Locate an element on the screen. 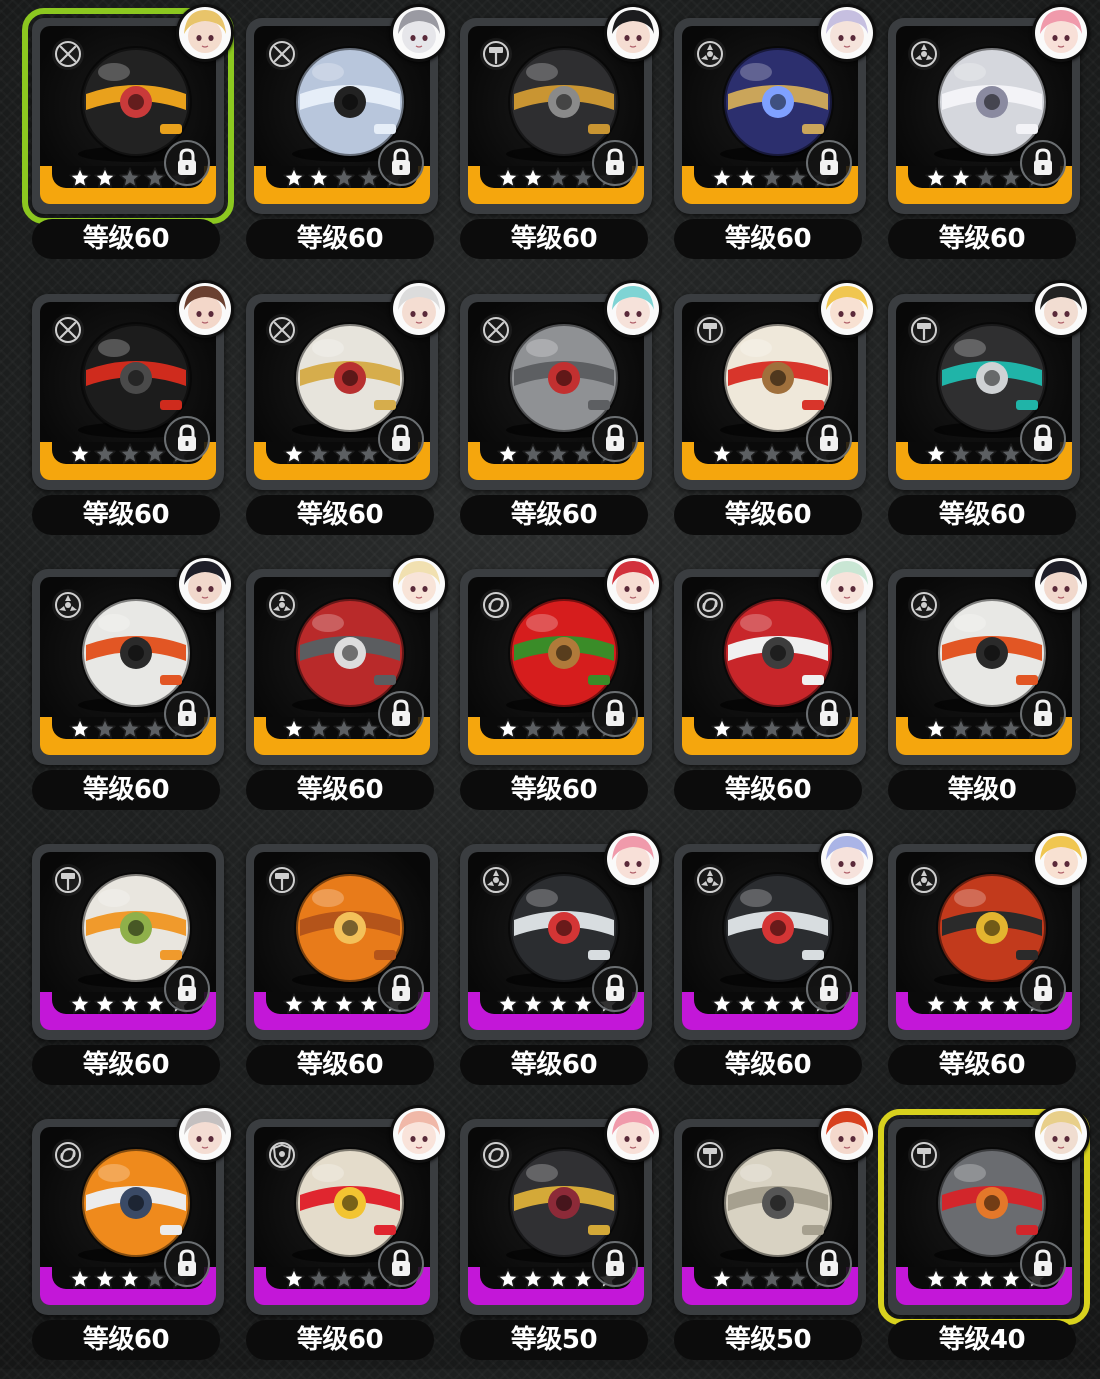 This screenshot has height=1379, width=1100. black-hair-portrait is located at coordinates (633, 33).